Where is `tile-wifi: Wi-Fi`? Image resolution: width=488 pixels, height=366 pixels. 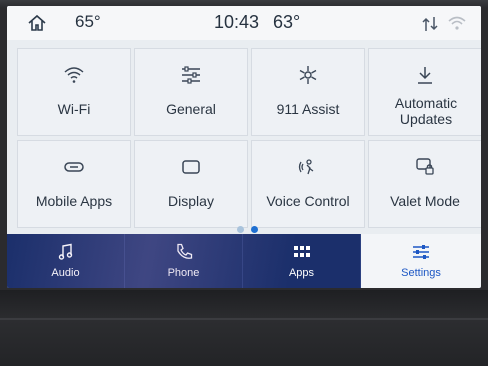
tile-wifi: Wi-Fi is located at coordinates (74, 92).